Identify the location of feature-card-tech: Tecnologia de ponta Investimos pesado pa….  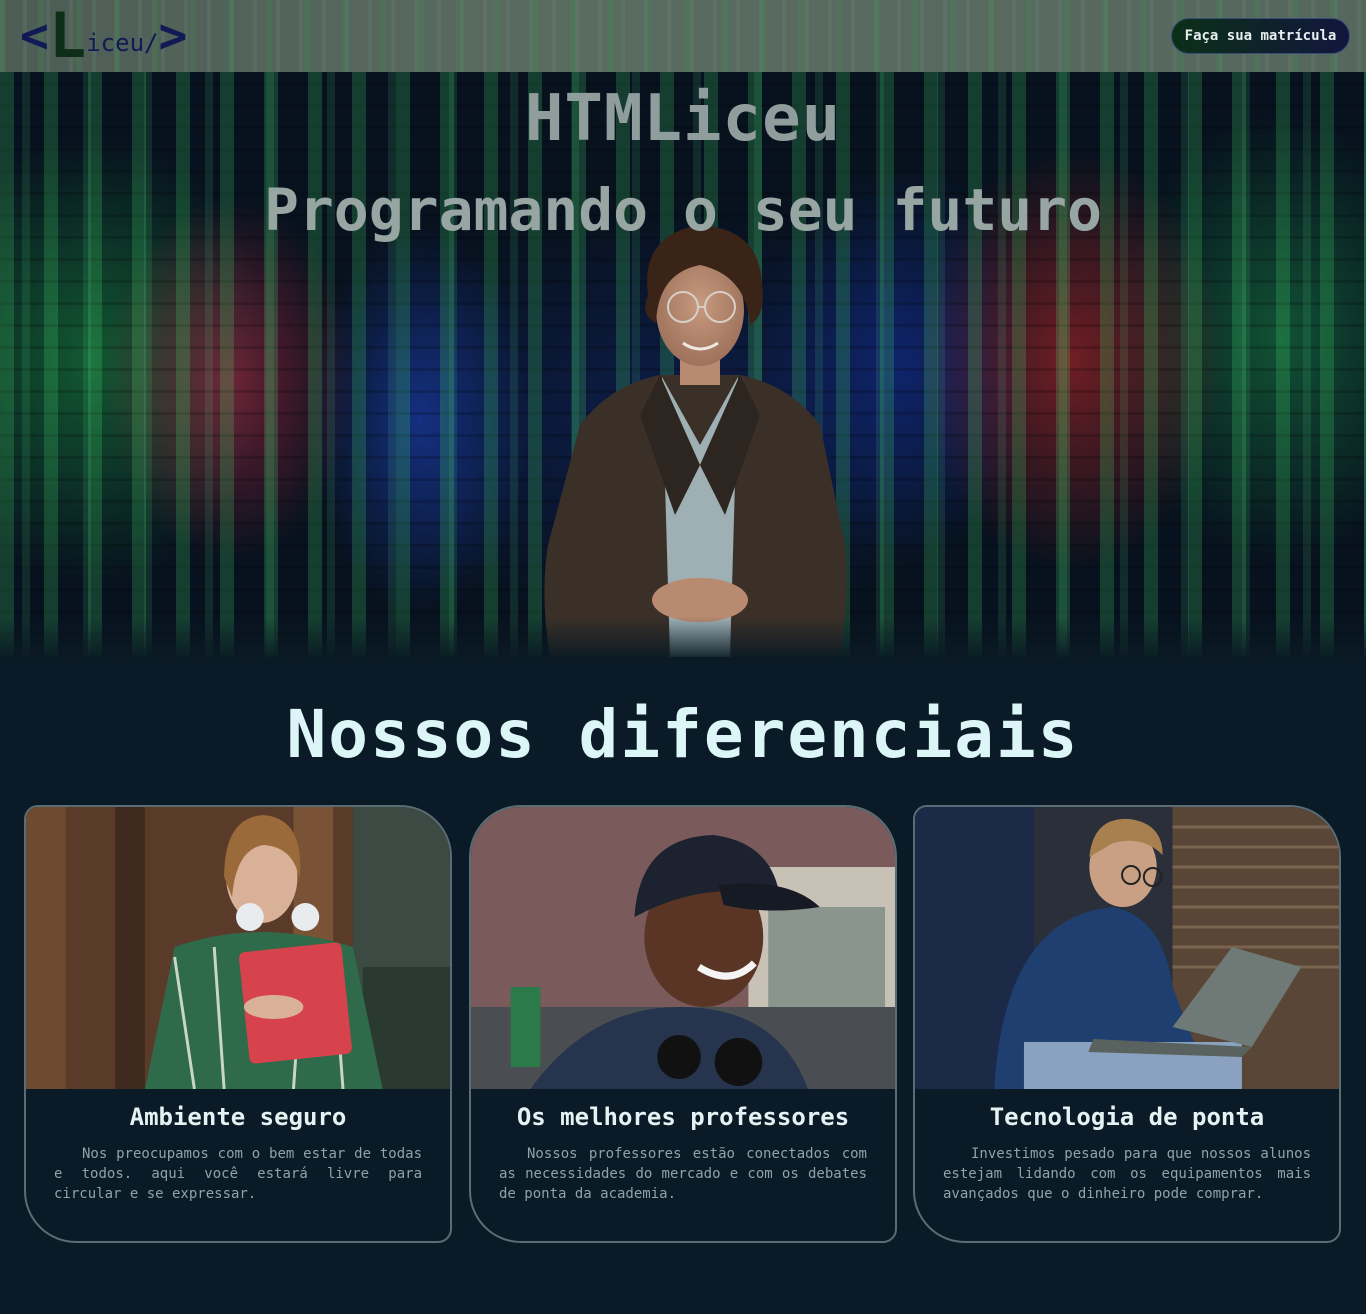
(1127, 1024).